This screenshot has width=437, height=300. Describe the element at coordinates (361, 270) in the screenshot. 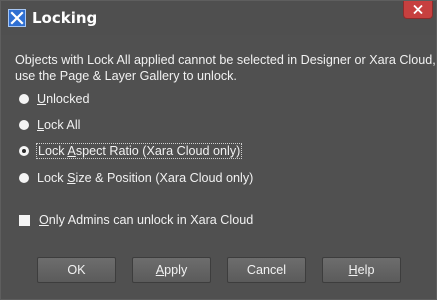

I see `help-button: Help` at that location.